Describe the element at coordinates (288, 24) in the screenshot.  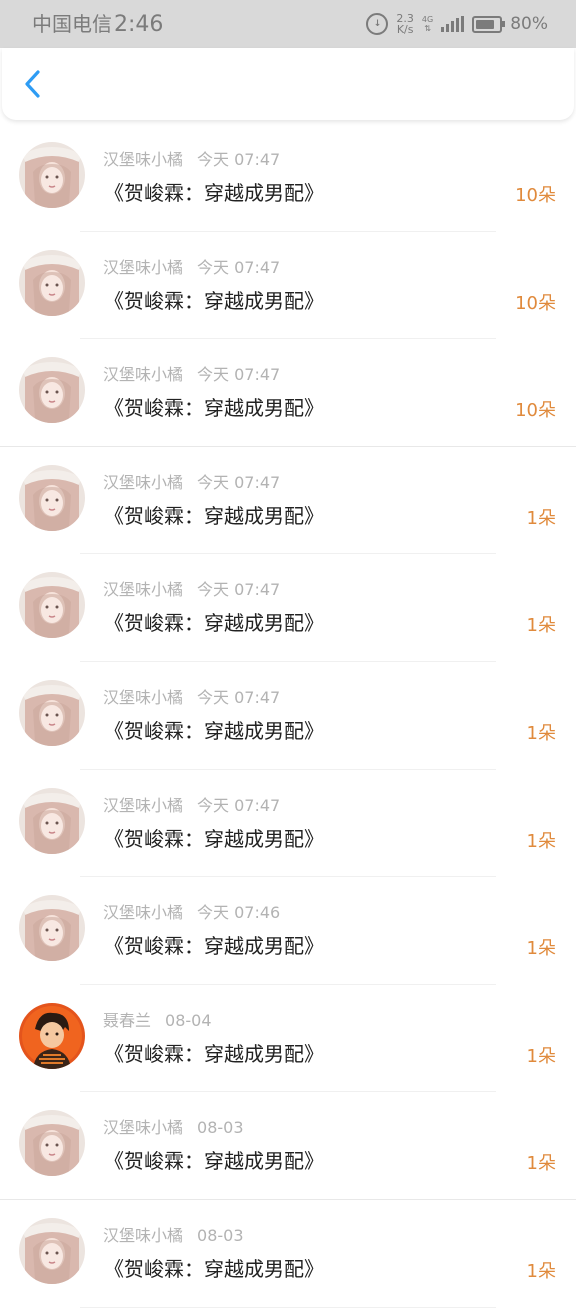
I see `status-bar: 中国电信2:46 ↓ 2.3 K/s 4G ⇅ 80%` at that location.